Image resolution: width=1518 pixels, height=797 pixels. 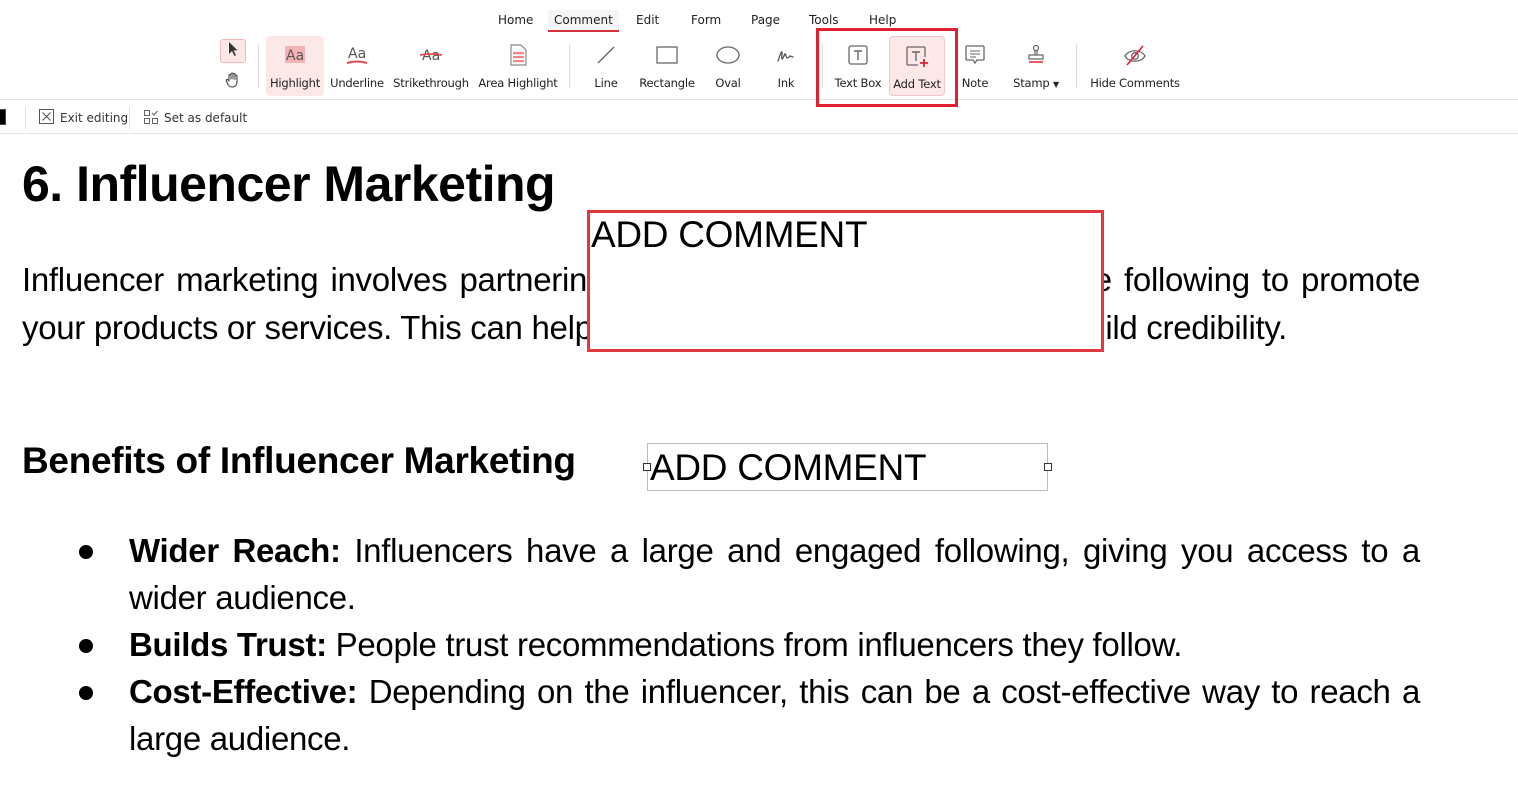 What do you see at coordinates (845, 281) in the screenshot?
I see `text-annotation-box: ADD COMMENT` at bounding box center [845, 281].